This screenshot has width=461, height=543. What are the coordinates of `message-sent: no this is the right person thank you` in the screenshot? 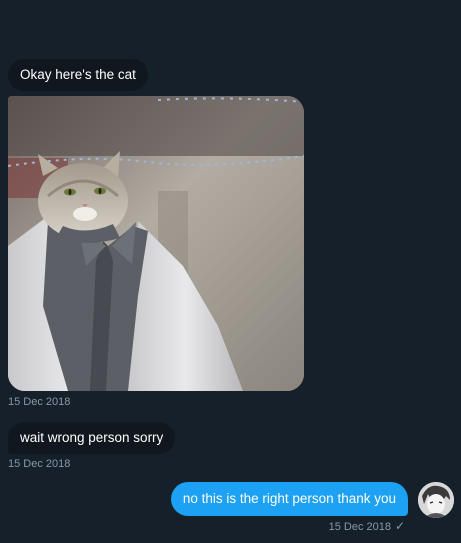 It's located at (289, 499).